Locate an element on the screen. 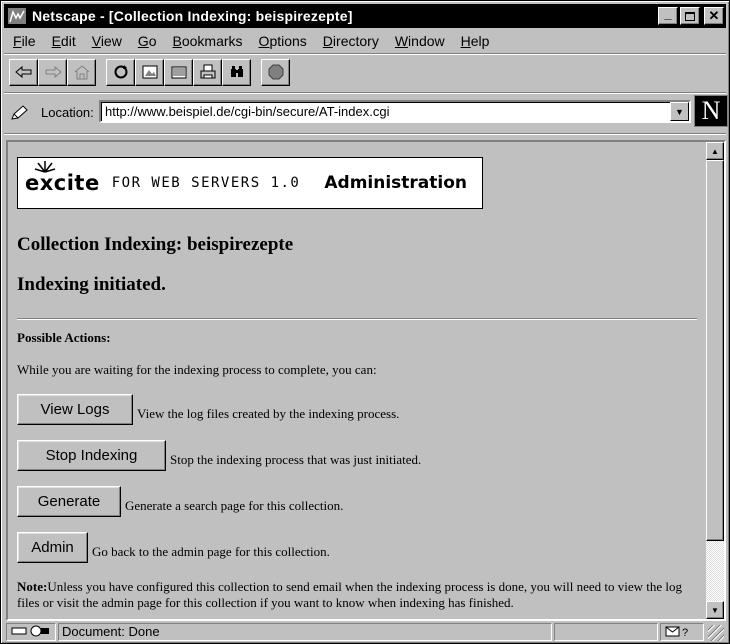  scroll-down-button: ▼ is located at coordinates (715, 610).